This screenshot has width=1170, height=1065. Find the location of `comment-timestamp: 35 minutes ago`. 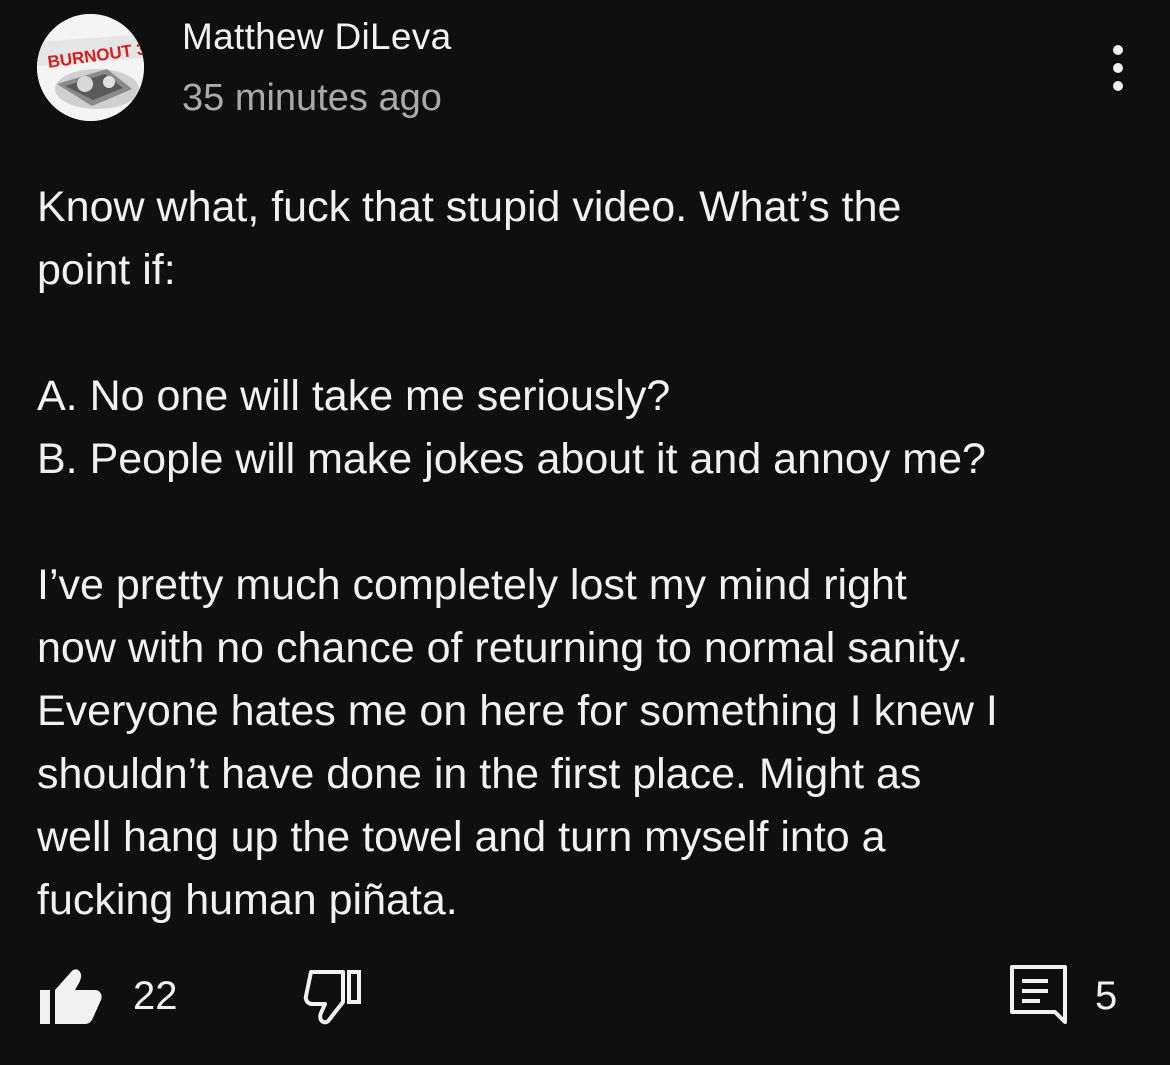

comment-timestamp: 35 minutes ago is located at coordinates (312, 98).